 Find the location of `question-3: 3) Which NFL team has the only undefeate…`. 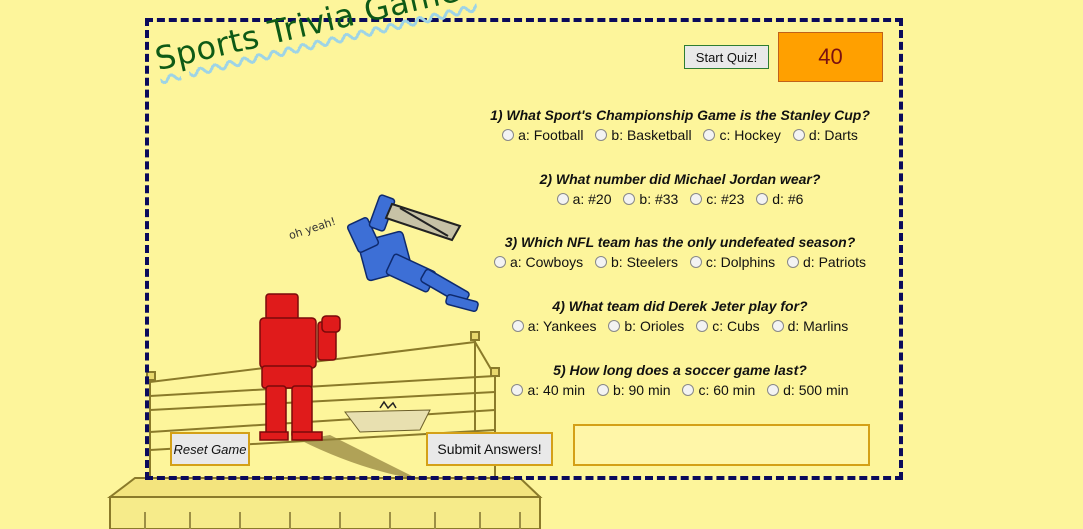

question-3: 3) Which NFL team has the only undefeate… is located at coordinates (680, 252).